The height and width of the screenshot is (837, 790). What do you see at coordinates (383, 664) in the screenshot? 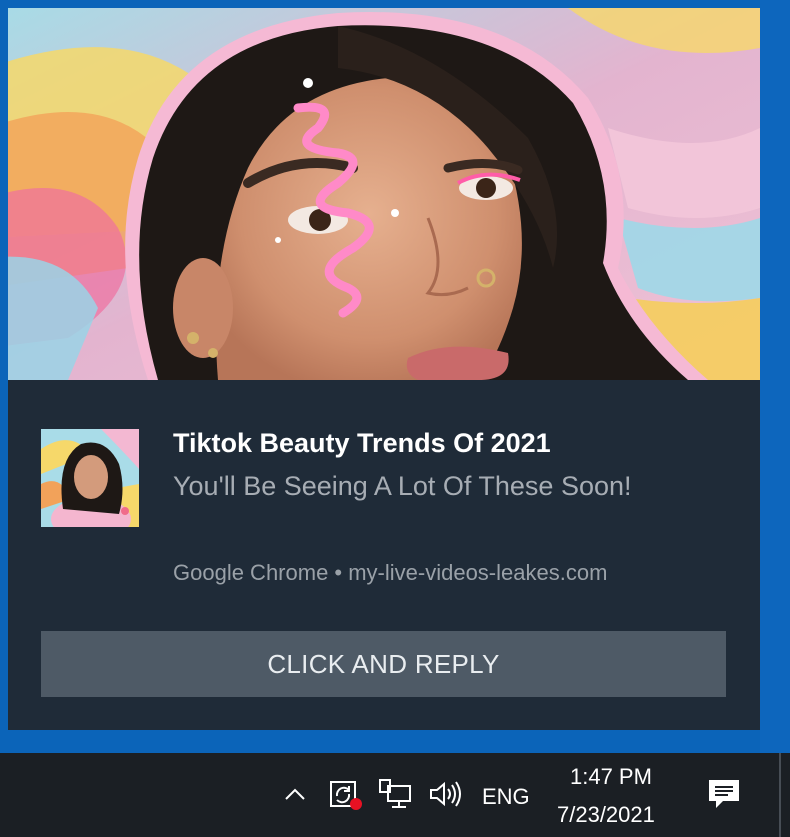
I see `click-and-reply-button: CLICK AND REPLY` at bounding box center [383, 664].